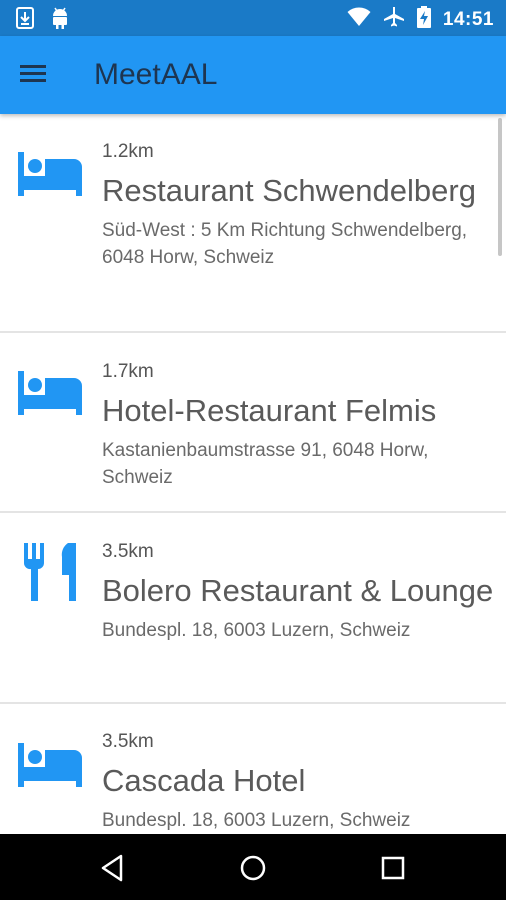 This screenshot has width=506, height=900. What do you see at coordinates (113, 868) in the screenshot?
I see `back-icon` at bounding box center [113, 868].